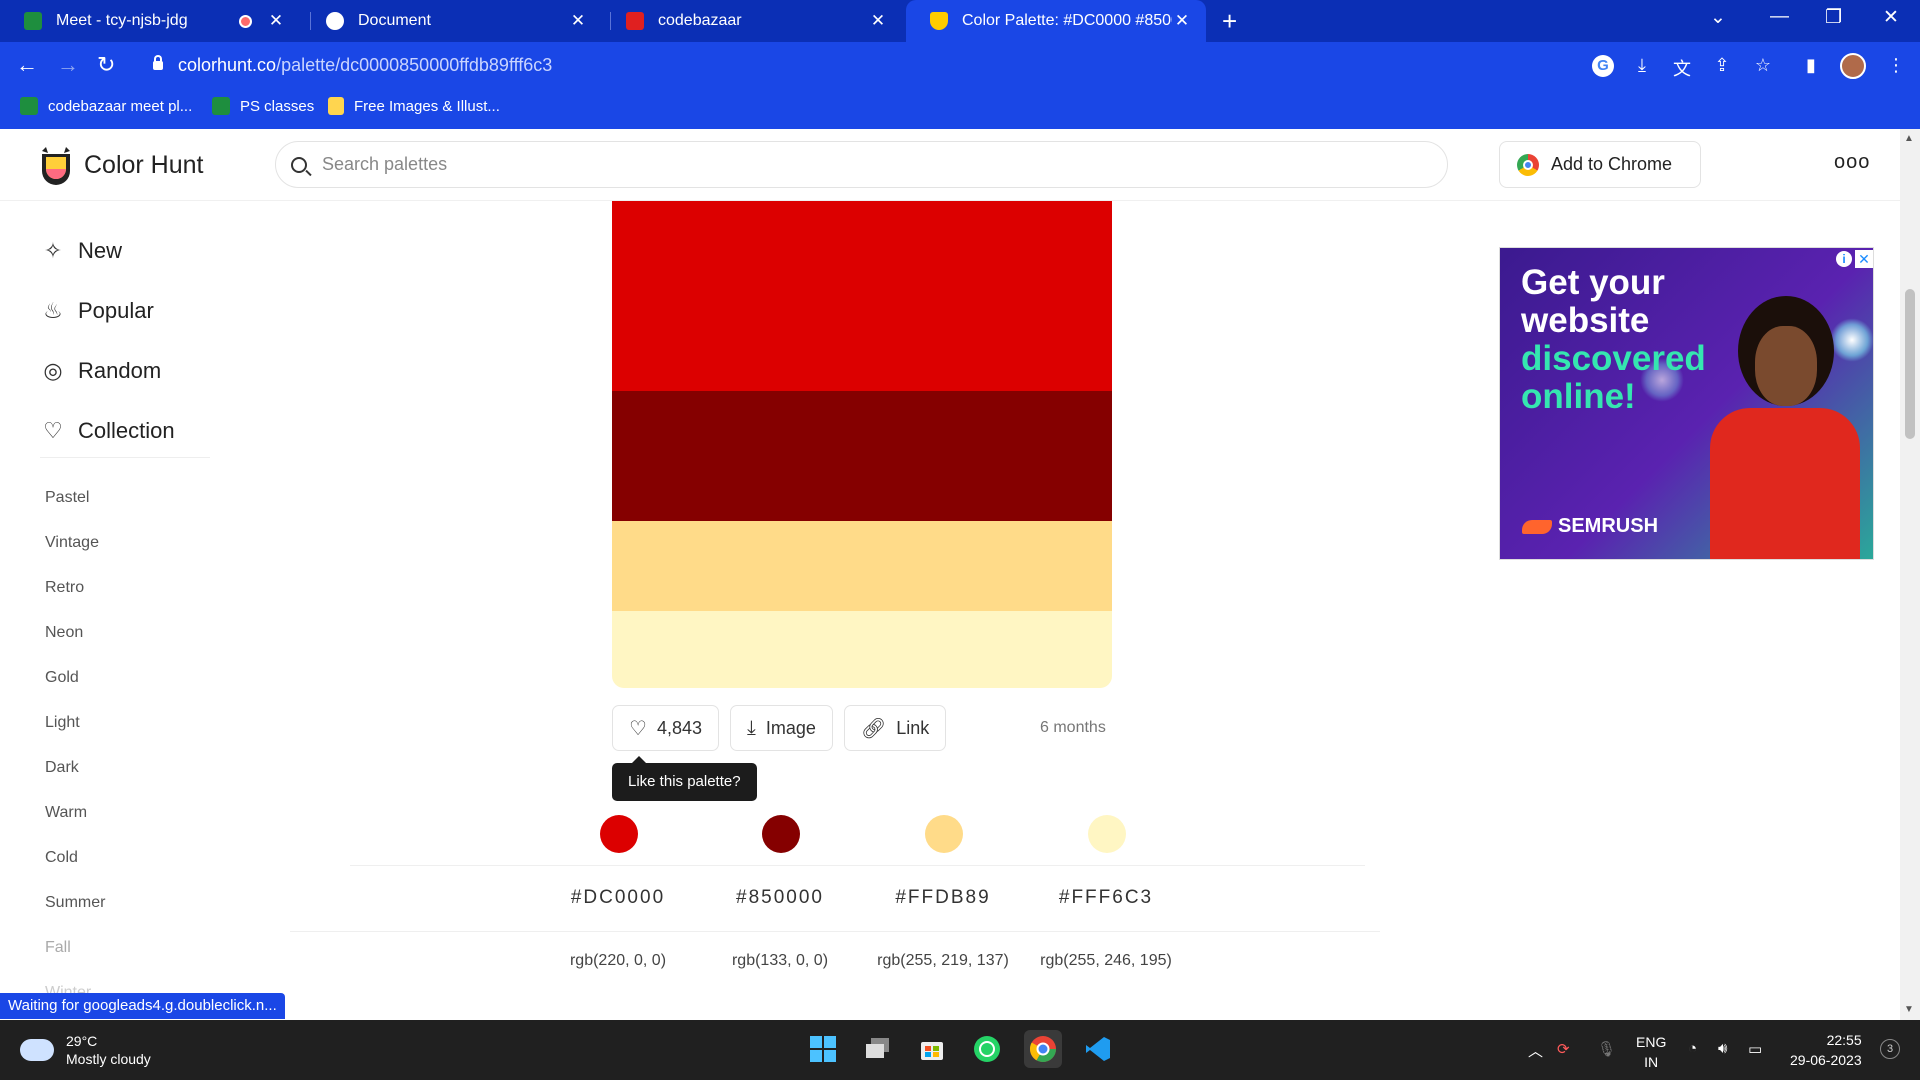  What do you see at coordinates (107, 371) in the screenshot?
I see `sidebar-item-random: ◎ Random` at bounding box center [107, 371].